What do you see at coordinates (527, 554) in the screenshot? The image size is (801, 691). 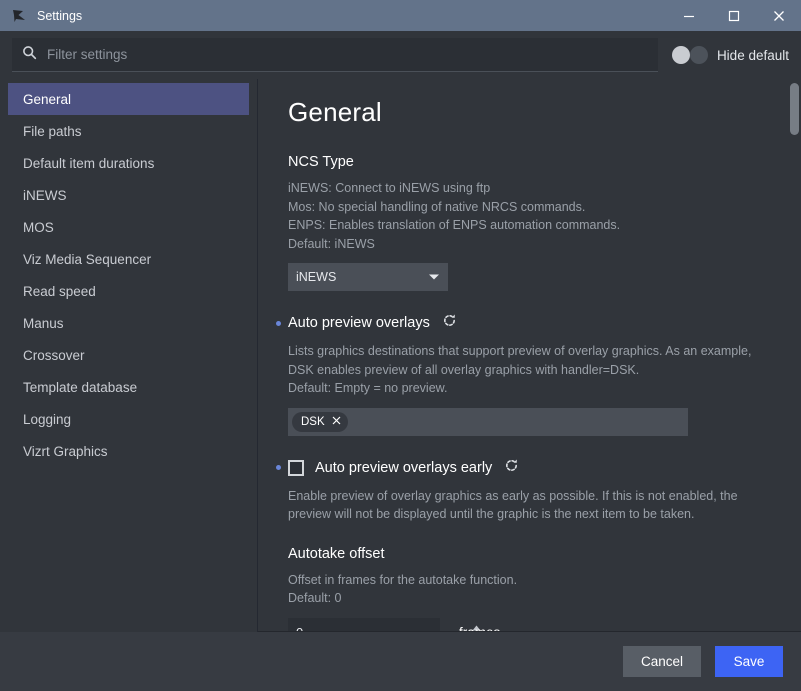 I see `section-header: Autotake offset` at bounding box center [527, 554].